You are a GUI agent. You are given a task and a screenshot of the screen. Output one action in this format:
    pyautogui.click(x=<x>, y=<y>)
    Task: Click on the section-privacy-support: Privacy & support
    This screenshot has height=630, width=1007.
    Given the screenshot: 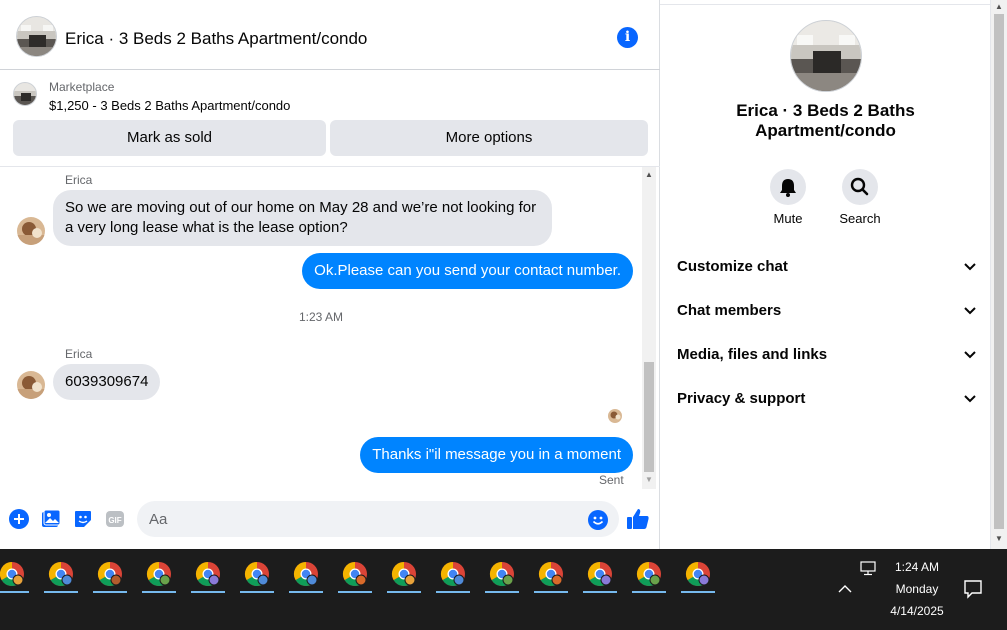 What is the action you would take?
    pyautogui.click(x=827, y=399)
    